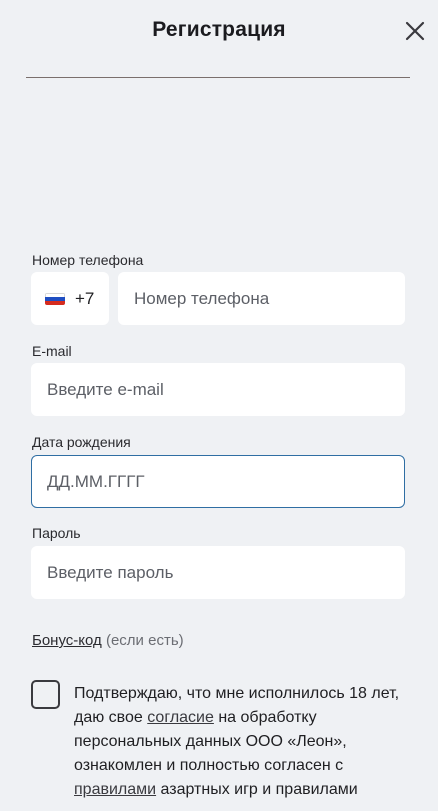  Describe the element at coordinates (85, 298) in the screenshot. I see `country-dial-code: +7` at that location.